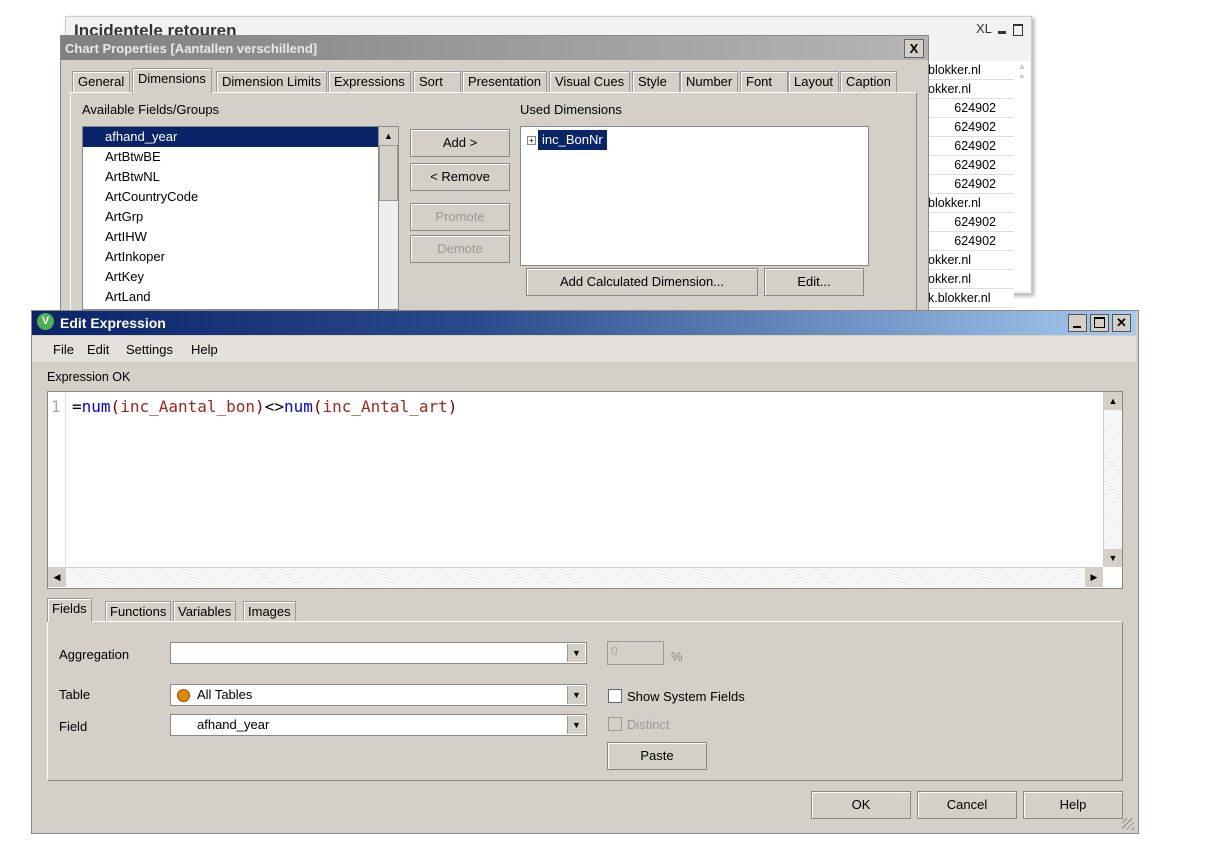 The height and width of the screenshot is (858, 1209). I want to click on distinct-label: Distinct, so click(648, 724).